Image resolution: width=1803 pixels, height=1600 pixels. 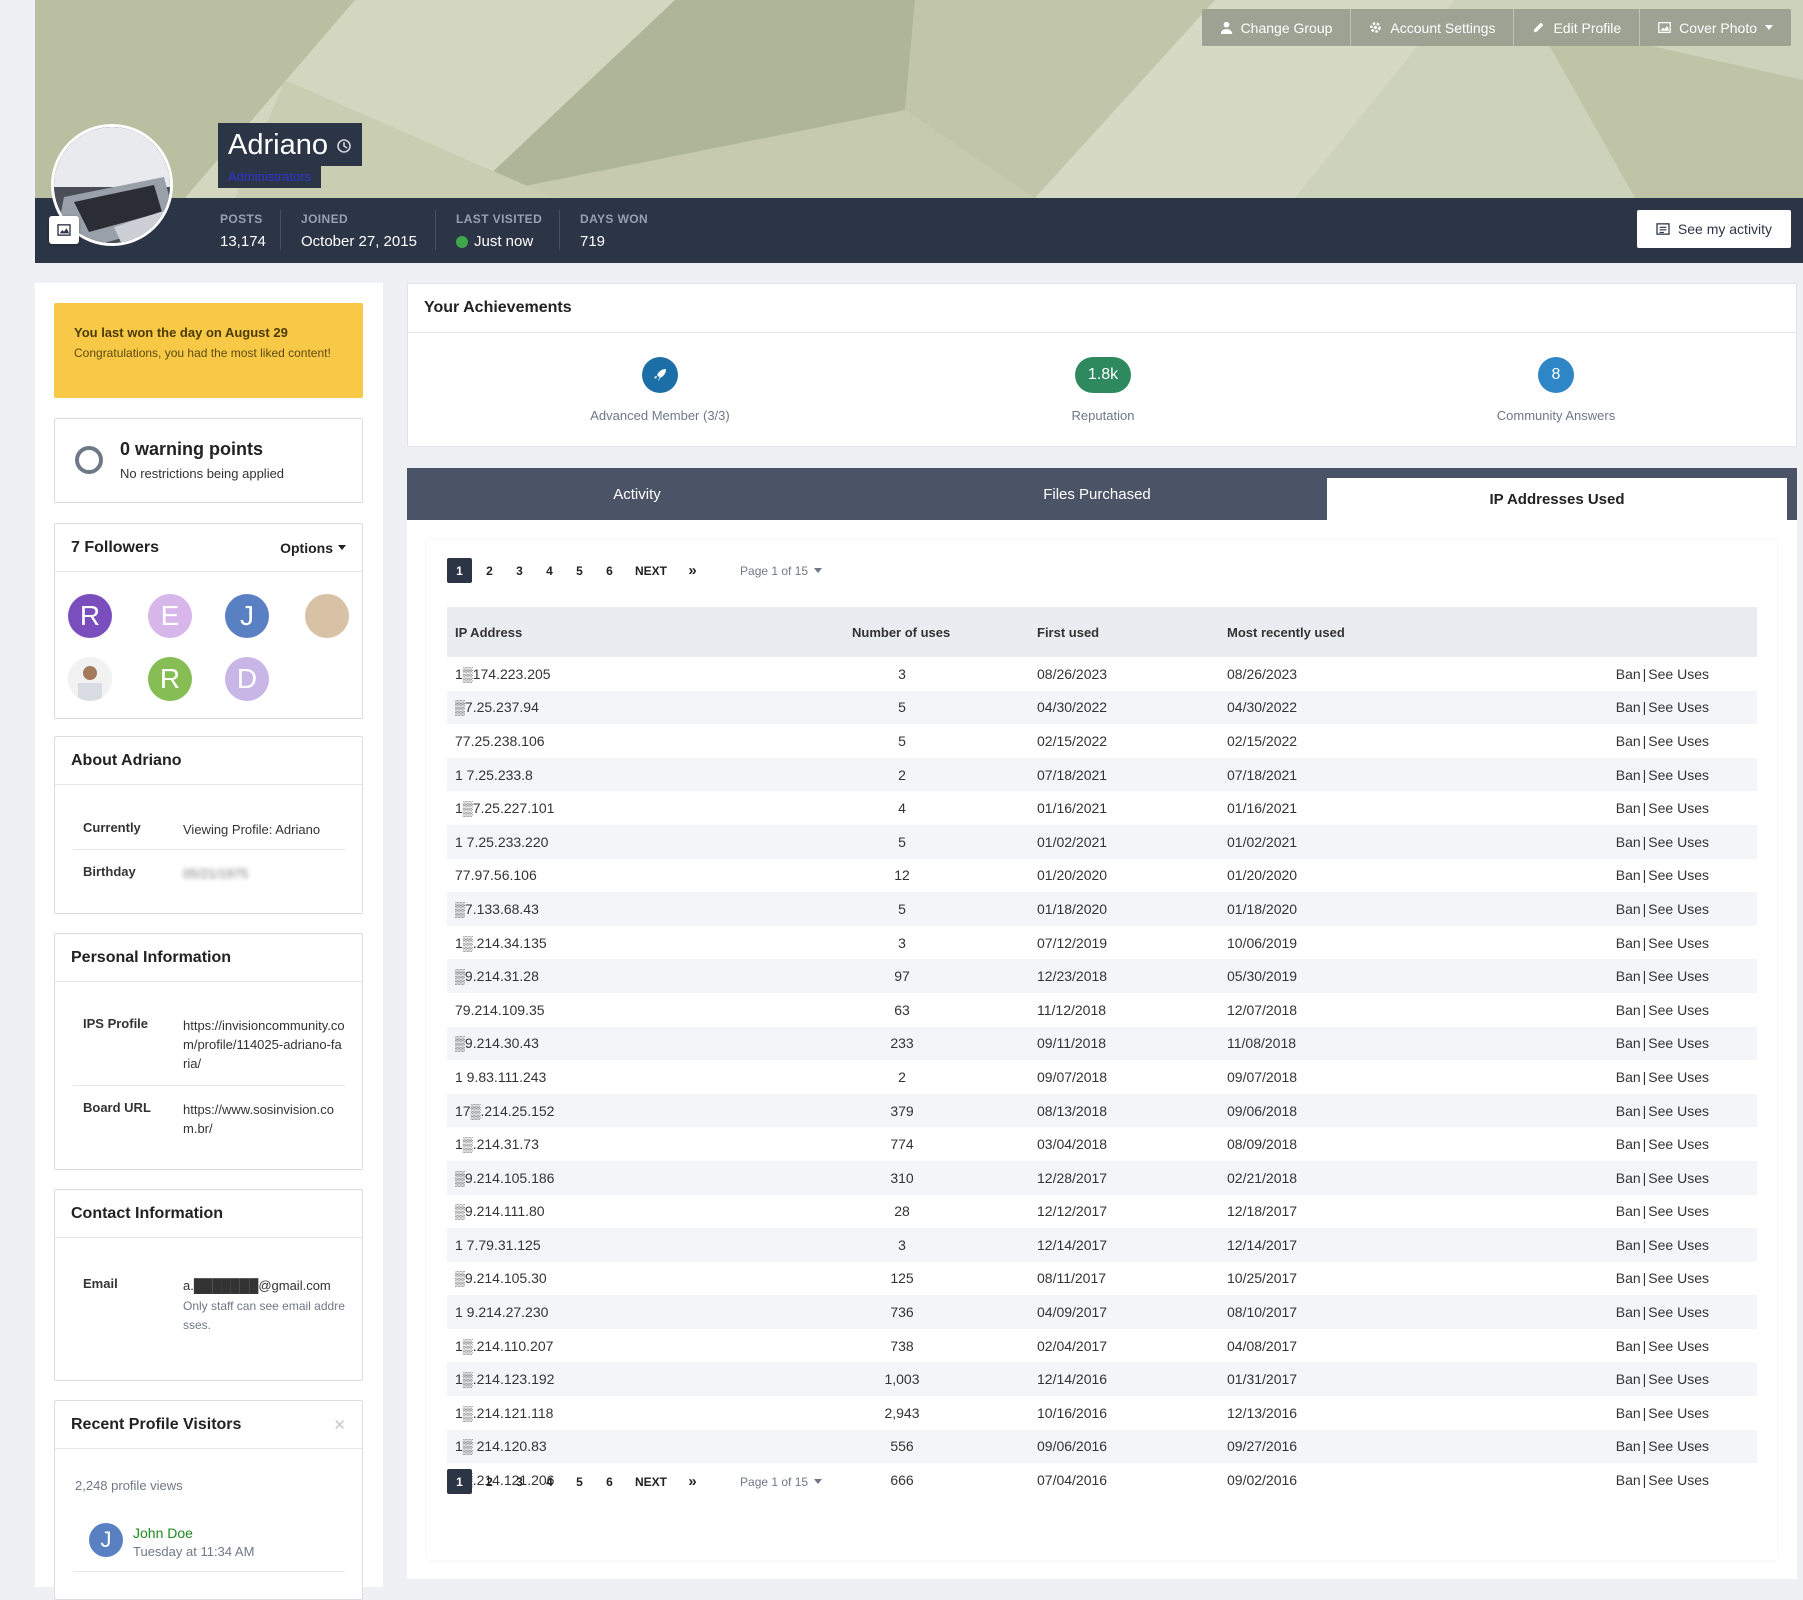 What do you see at coordinates (1714, 229) in the screenshot?
I see `see-activity-button: See my activity` at bounding box center [1714, 229].